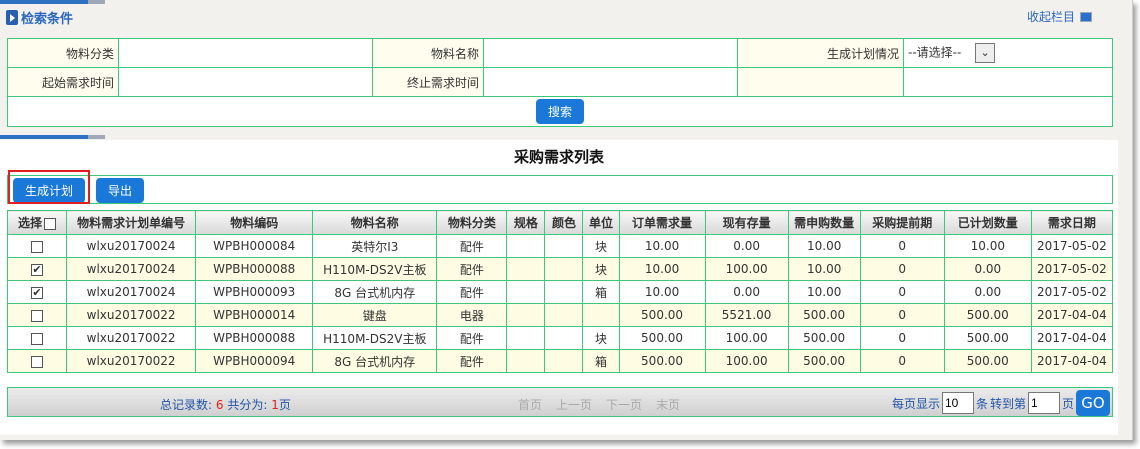 The image size is (1140, 449). I want to click on column-header-label: 采购提前期, so click(902, 223).